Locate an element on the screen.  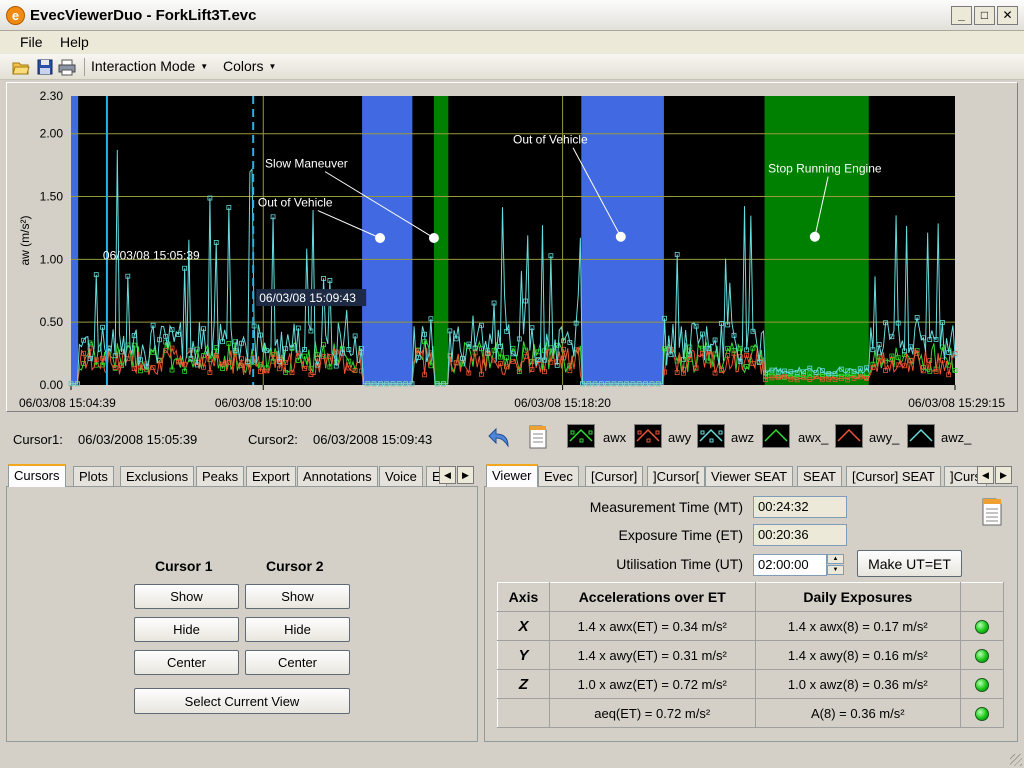
annotation-label: Stop Running Engine is located at coordinates (825, 169).